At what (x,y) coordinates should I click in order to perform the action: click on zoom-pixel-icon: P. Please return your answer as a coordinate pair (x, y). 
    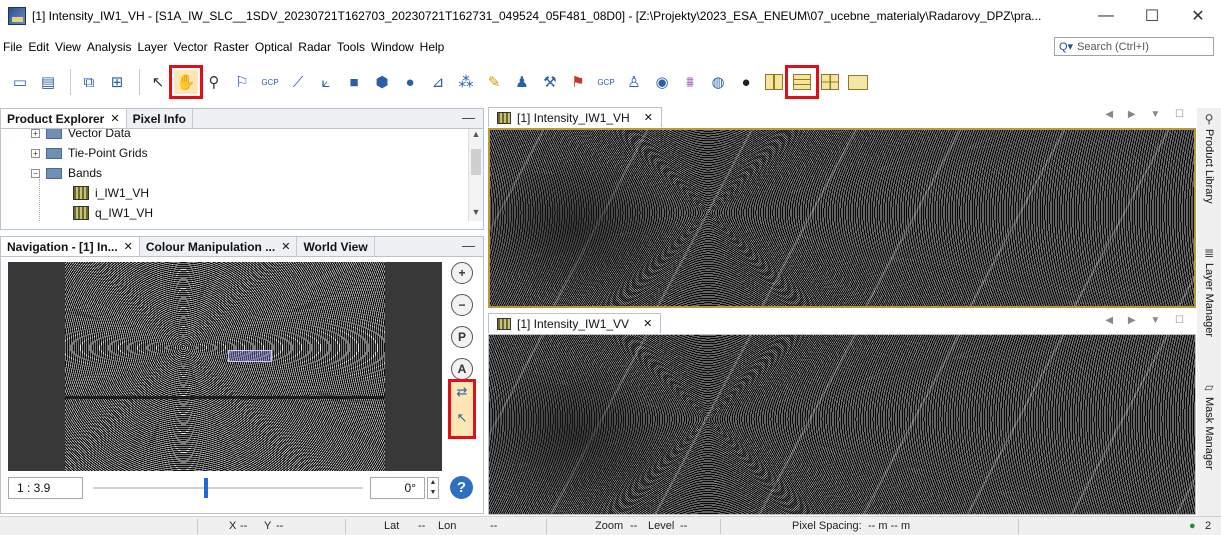
    Looking at the image, I should click on (462, 337).